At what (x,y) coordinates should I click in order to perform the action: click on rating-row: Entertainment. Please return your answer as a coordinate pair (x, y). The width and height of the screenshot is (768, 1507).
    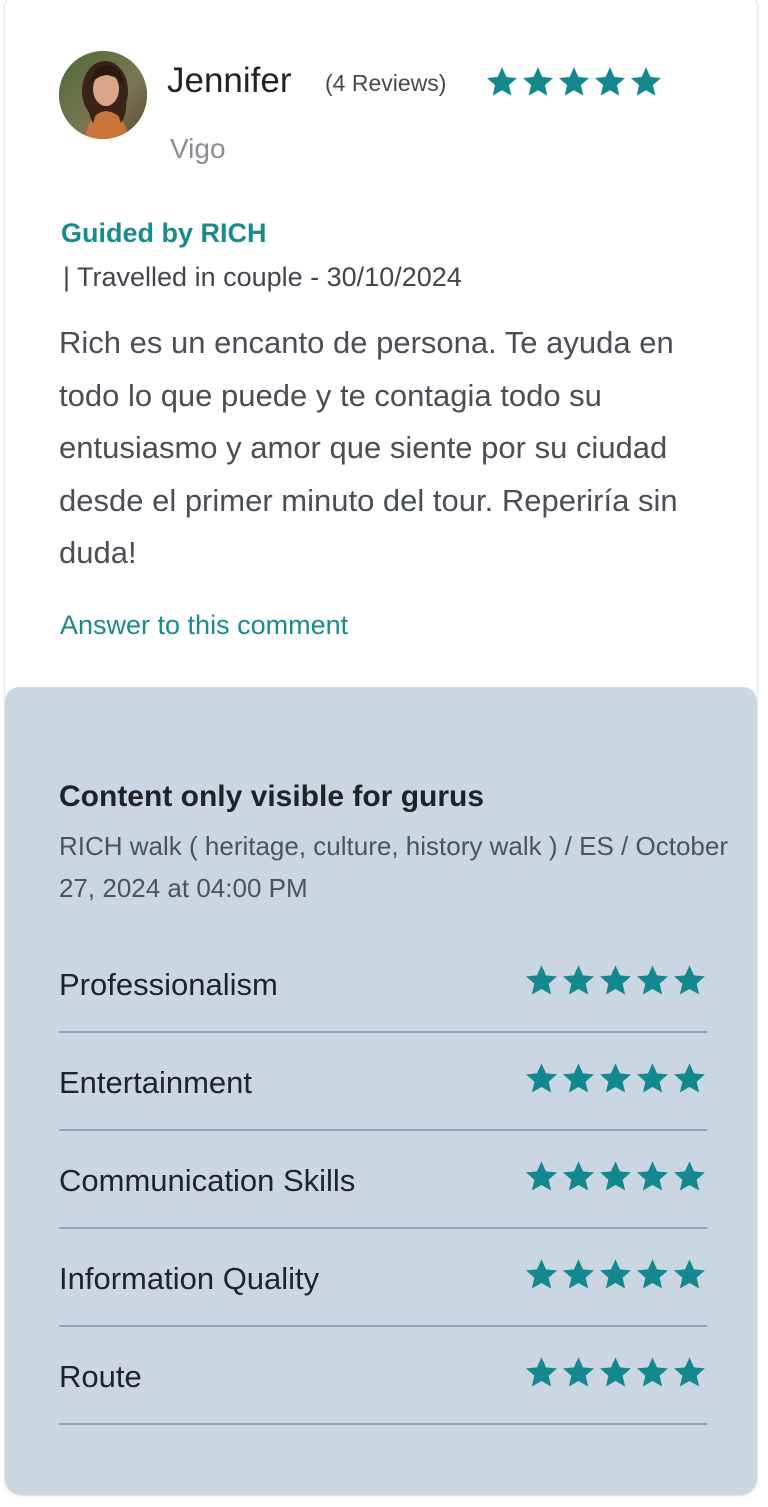
    Looking at the image, I should click on (383, 1083).